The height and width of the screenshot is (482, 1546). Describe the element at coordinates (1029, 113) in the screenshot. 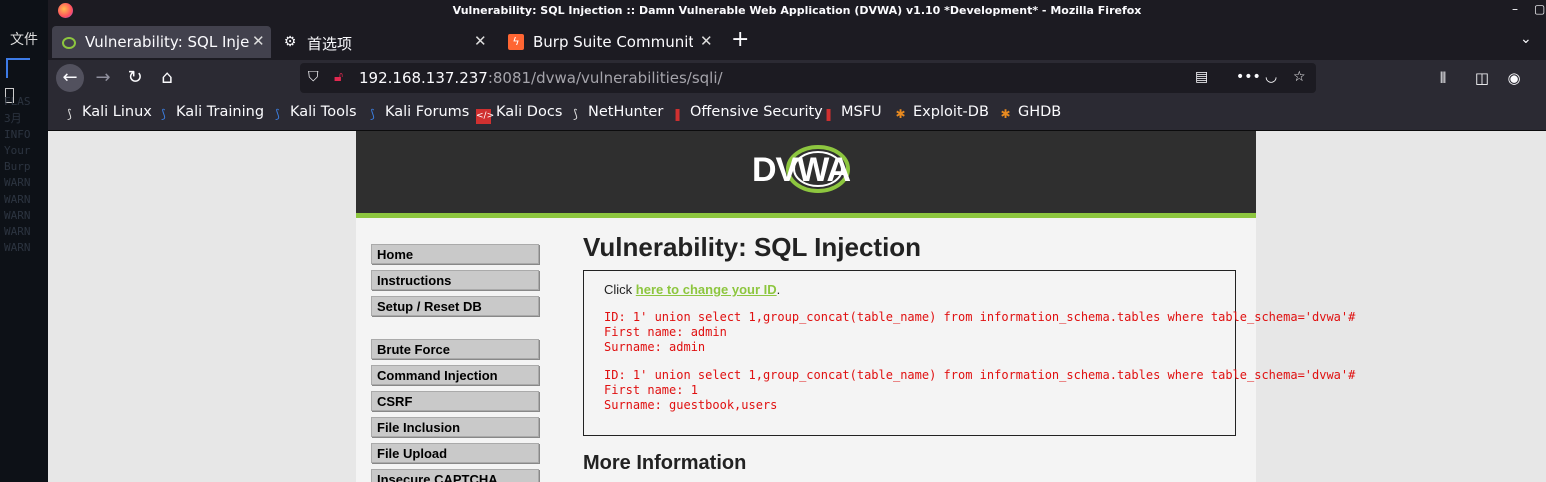

I see `bookmark-ghdb: ✱ GHDB` at that location.